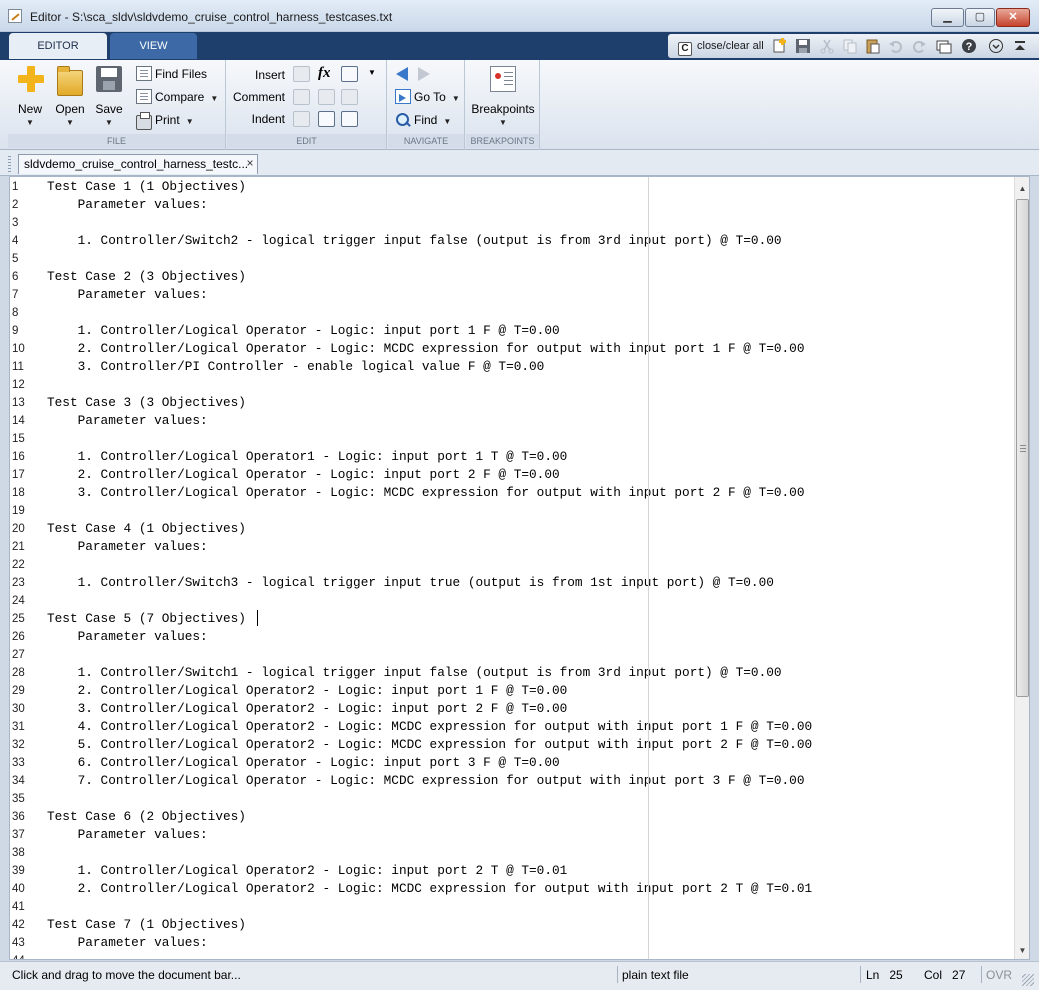  I want to click on scrollbar-thumb, so click(1022, 448).